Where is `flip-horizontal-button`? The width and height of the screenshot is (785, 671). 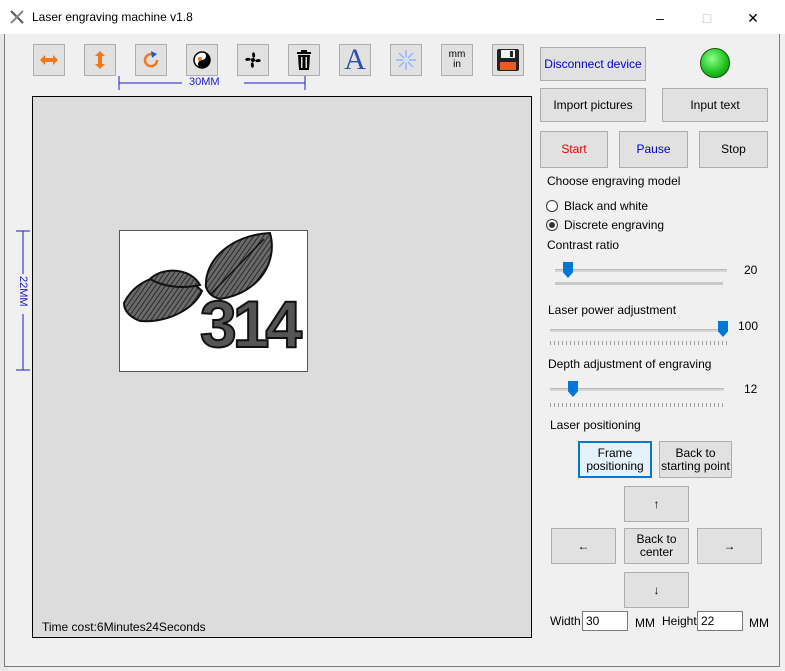
flip-horizontal-button is located at coordinates (49, 60).